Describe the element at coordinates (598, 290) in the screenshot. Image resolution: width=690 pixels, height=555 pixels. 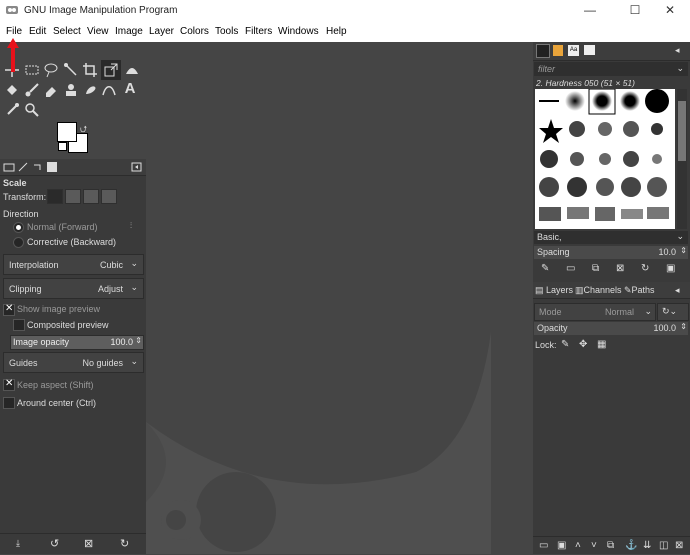
I see `channels-tab: ▥Channels` at that location.